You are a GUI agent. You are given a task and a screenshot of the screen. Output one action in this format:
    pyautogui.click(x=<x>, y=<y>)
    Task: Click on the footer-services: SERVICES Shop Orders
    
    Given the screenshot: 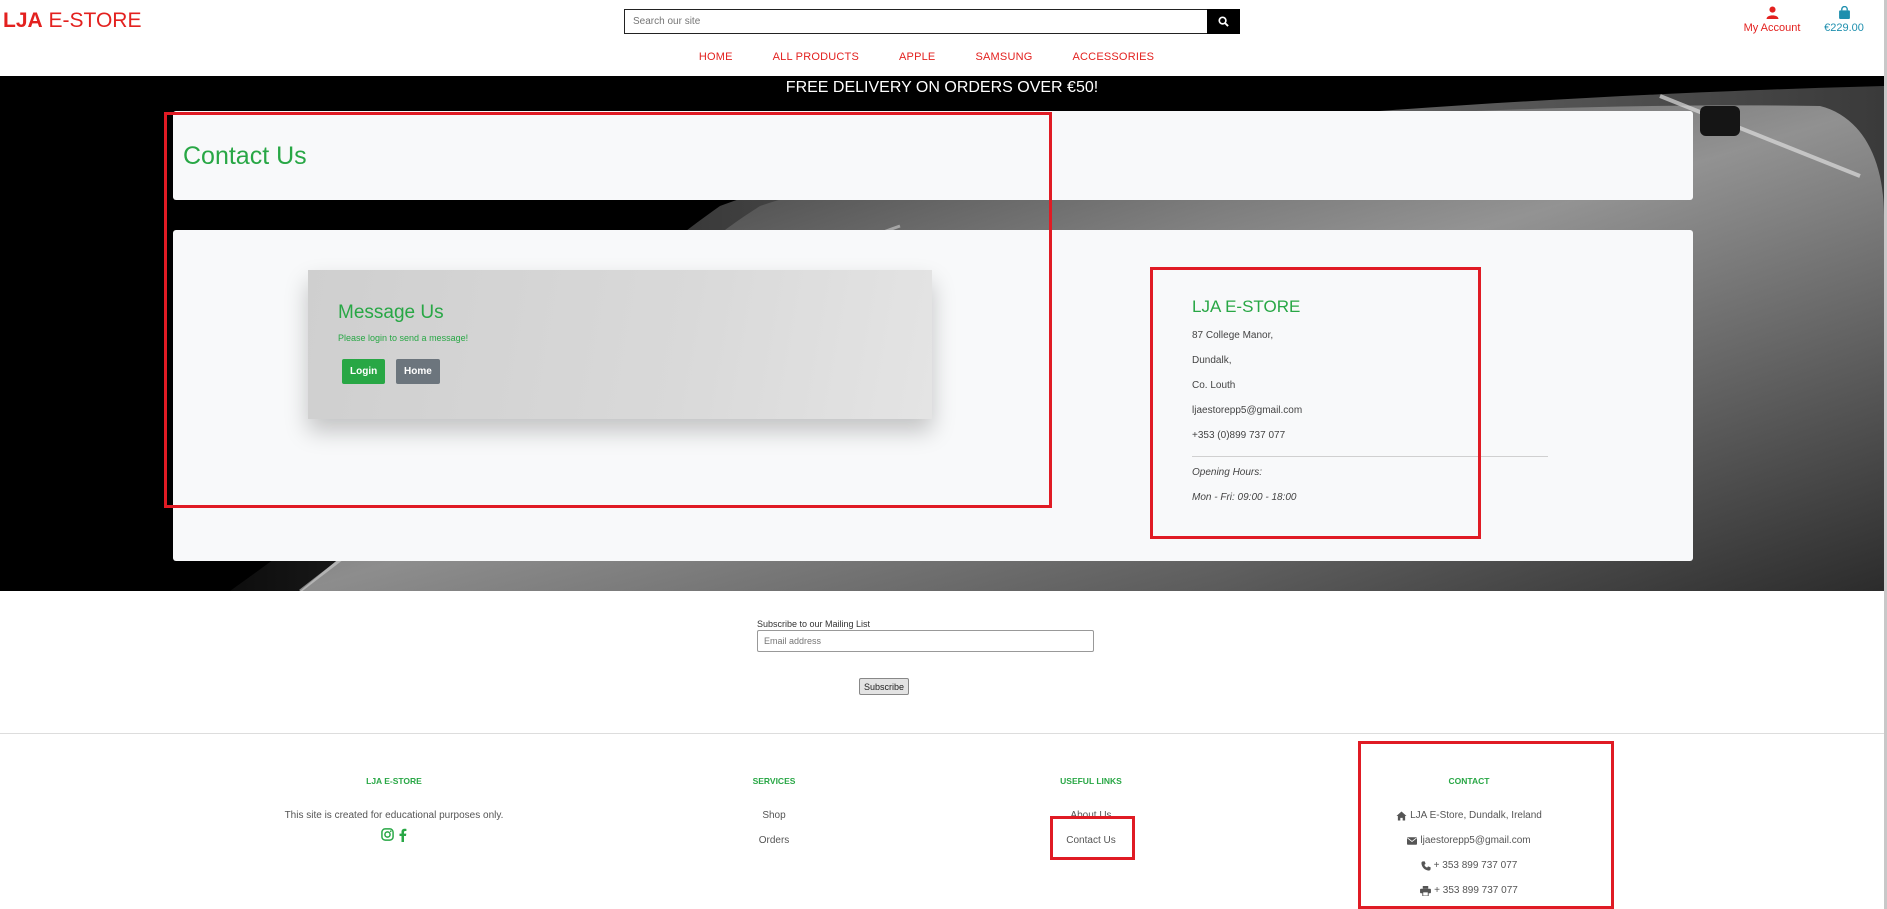 What is the action you would take?
    pyautogui.click(x=774, y=793)
    